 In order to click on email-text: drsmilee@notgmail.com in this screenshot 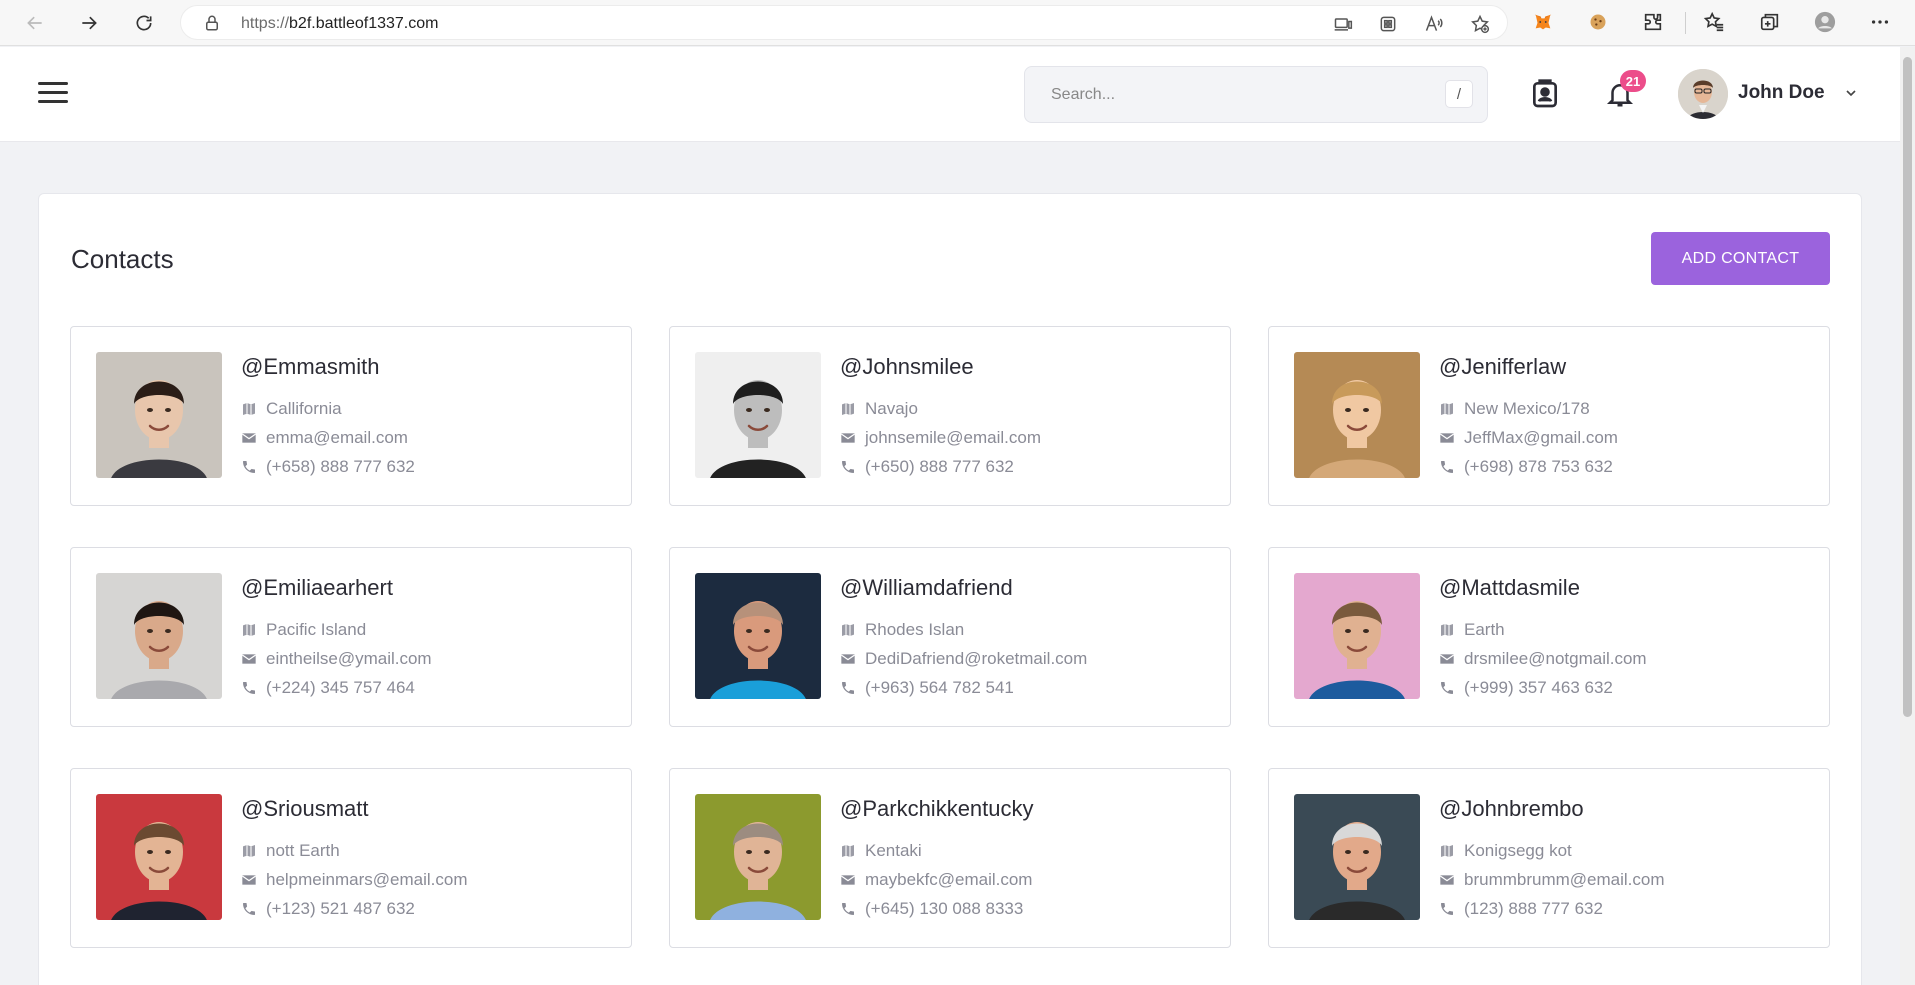, I will do `click(1555, 659)`.